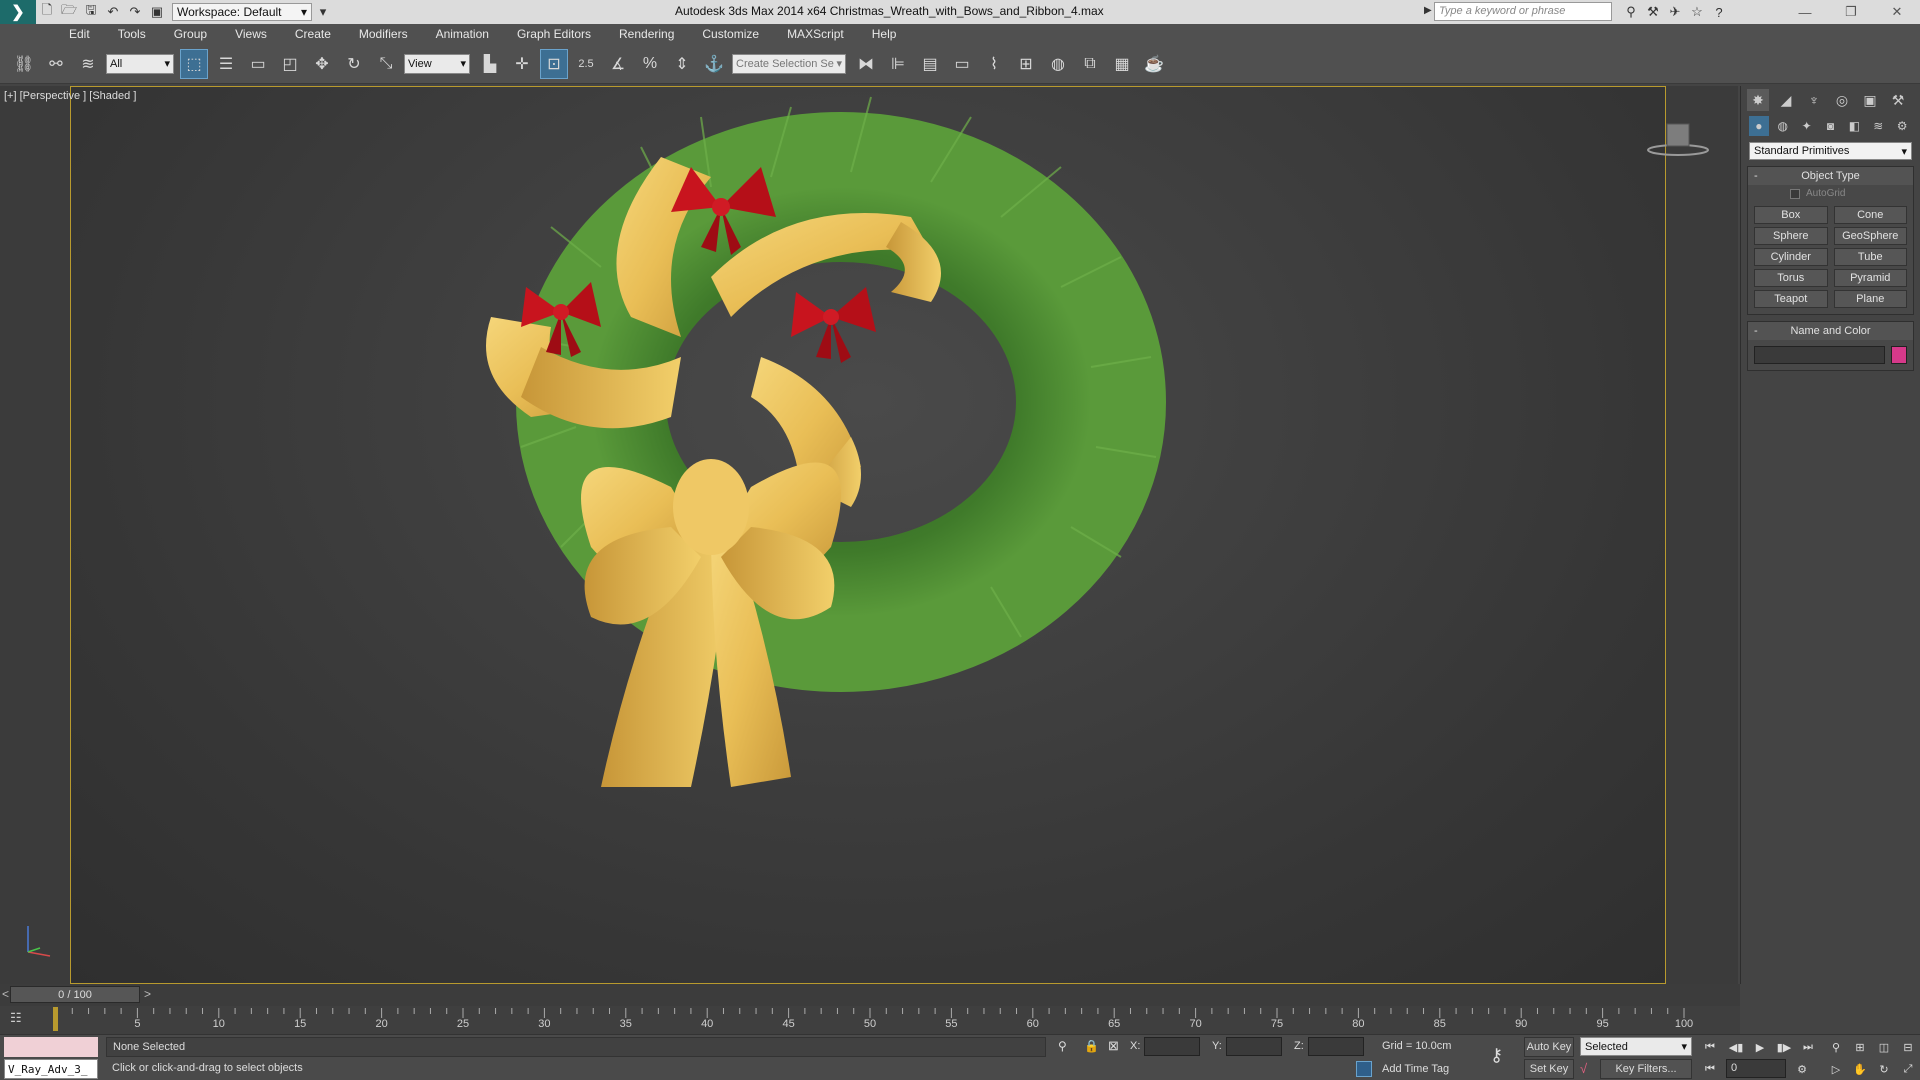 The height and width of the screenshot is (1080, 1920). What do you see at coordinates (884, 34) in the screenshot?
I see `menu-help: Help` at bounding box center [884, 34].